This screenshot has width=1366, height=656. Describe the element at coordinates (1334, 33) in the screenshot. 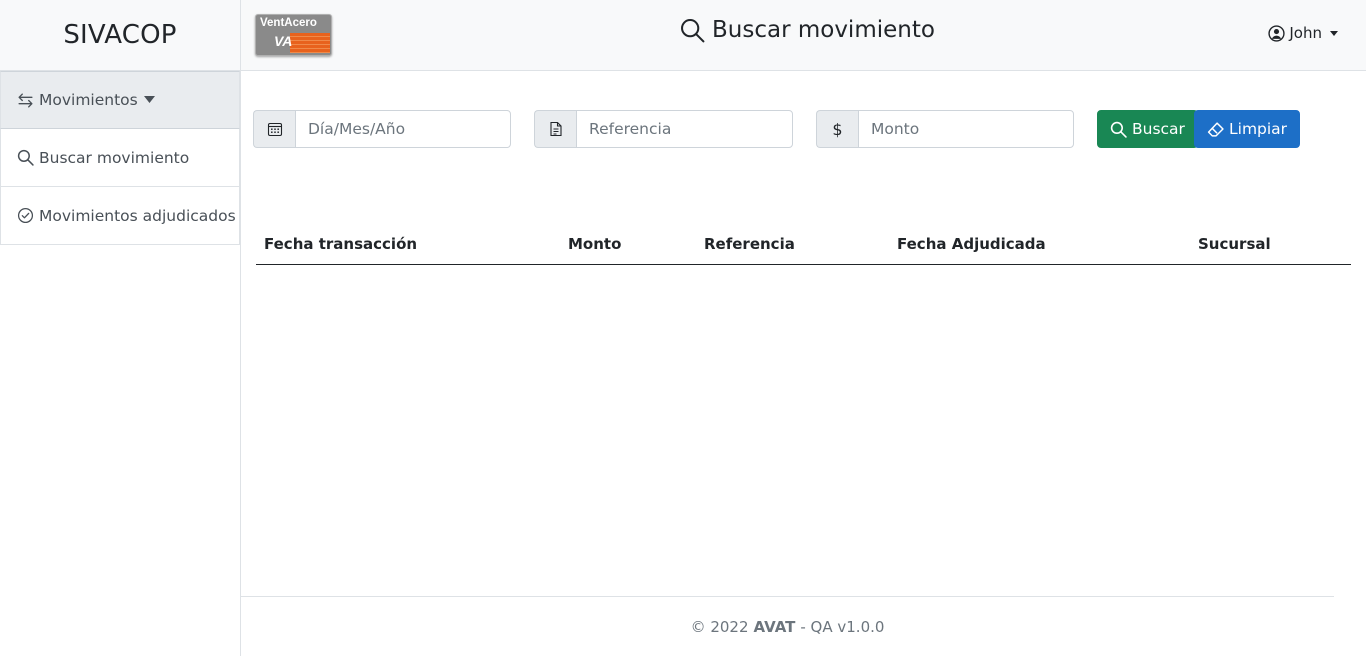

I see `chevron-down-icon` at that location.